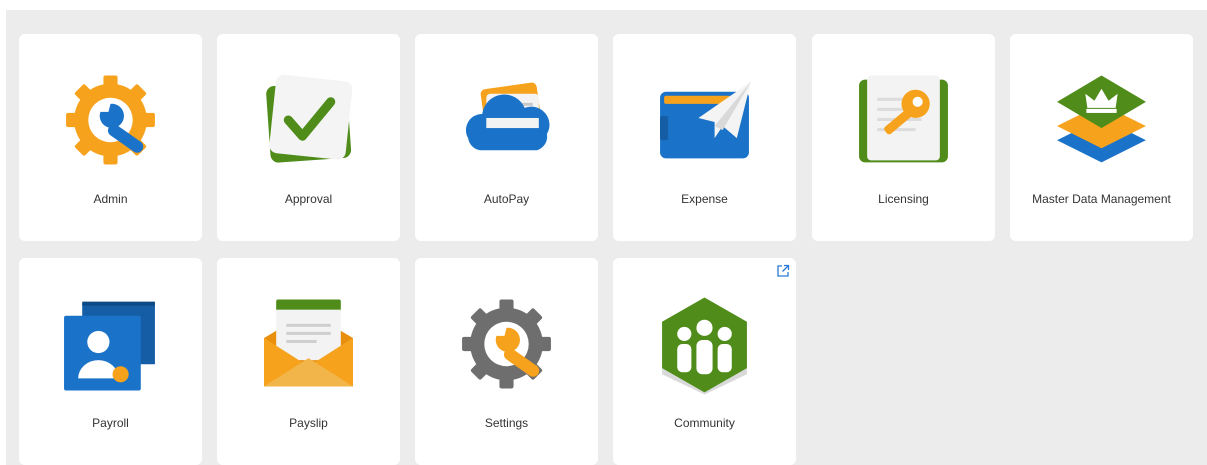 This screenshot has height=465, width=1207. I want to click on tile-label: Admin, so click(110, 199).